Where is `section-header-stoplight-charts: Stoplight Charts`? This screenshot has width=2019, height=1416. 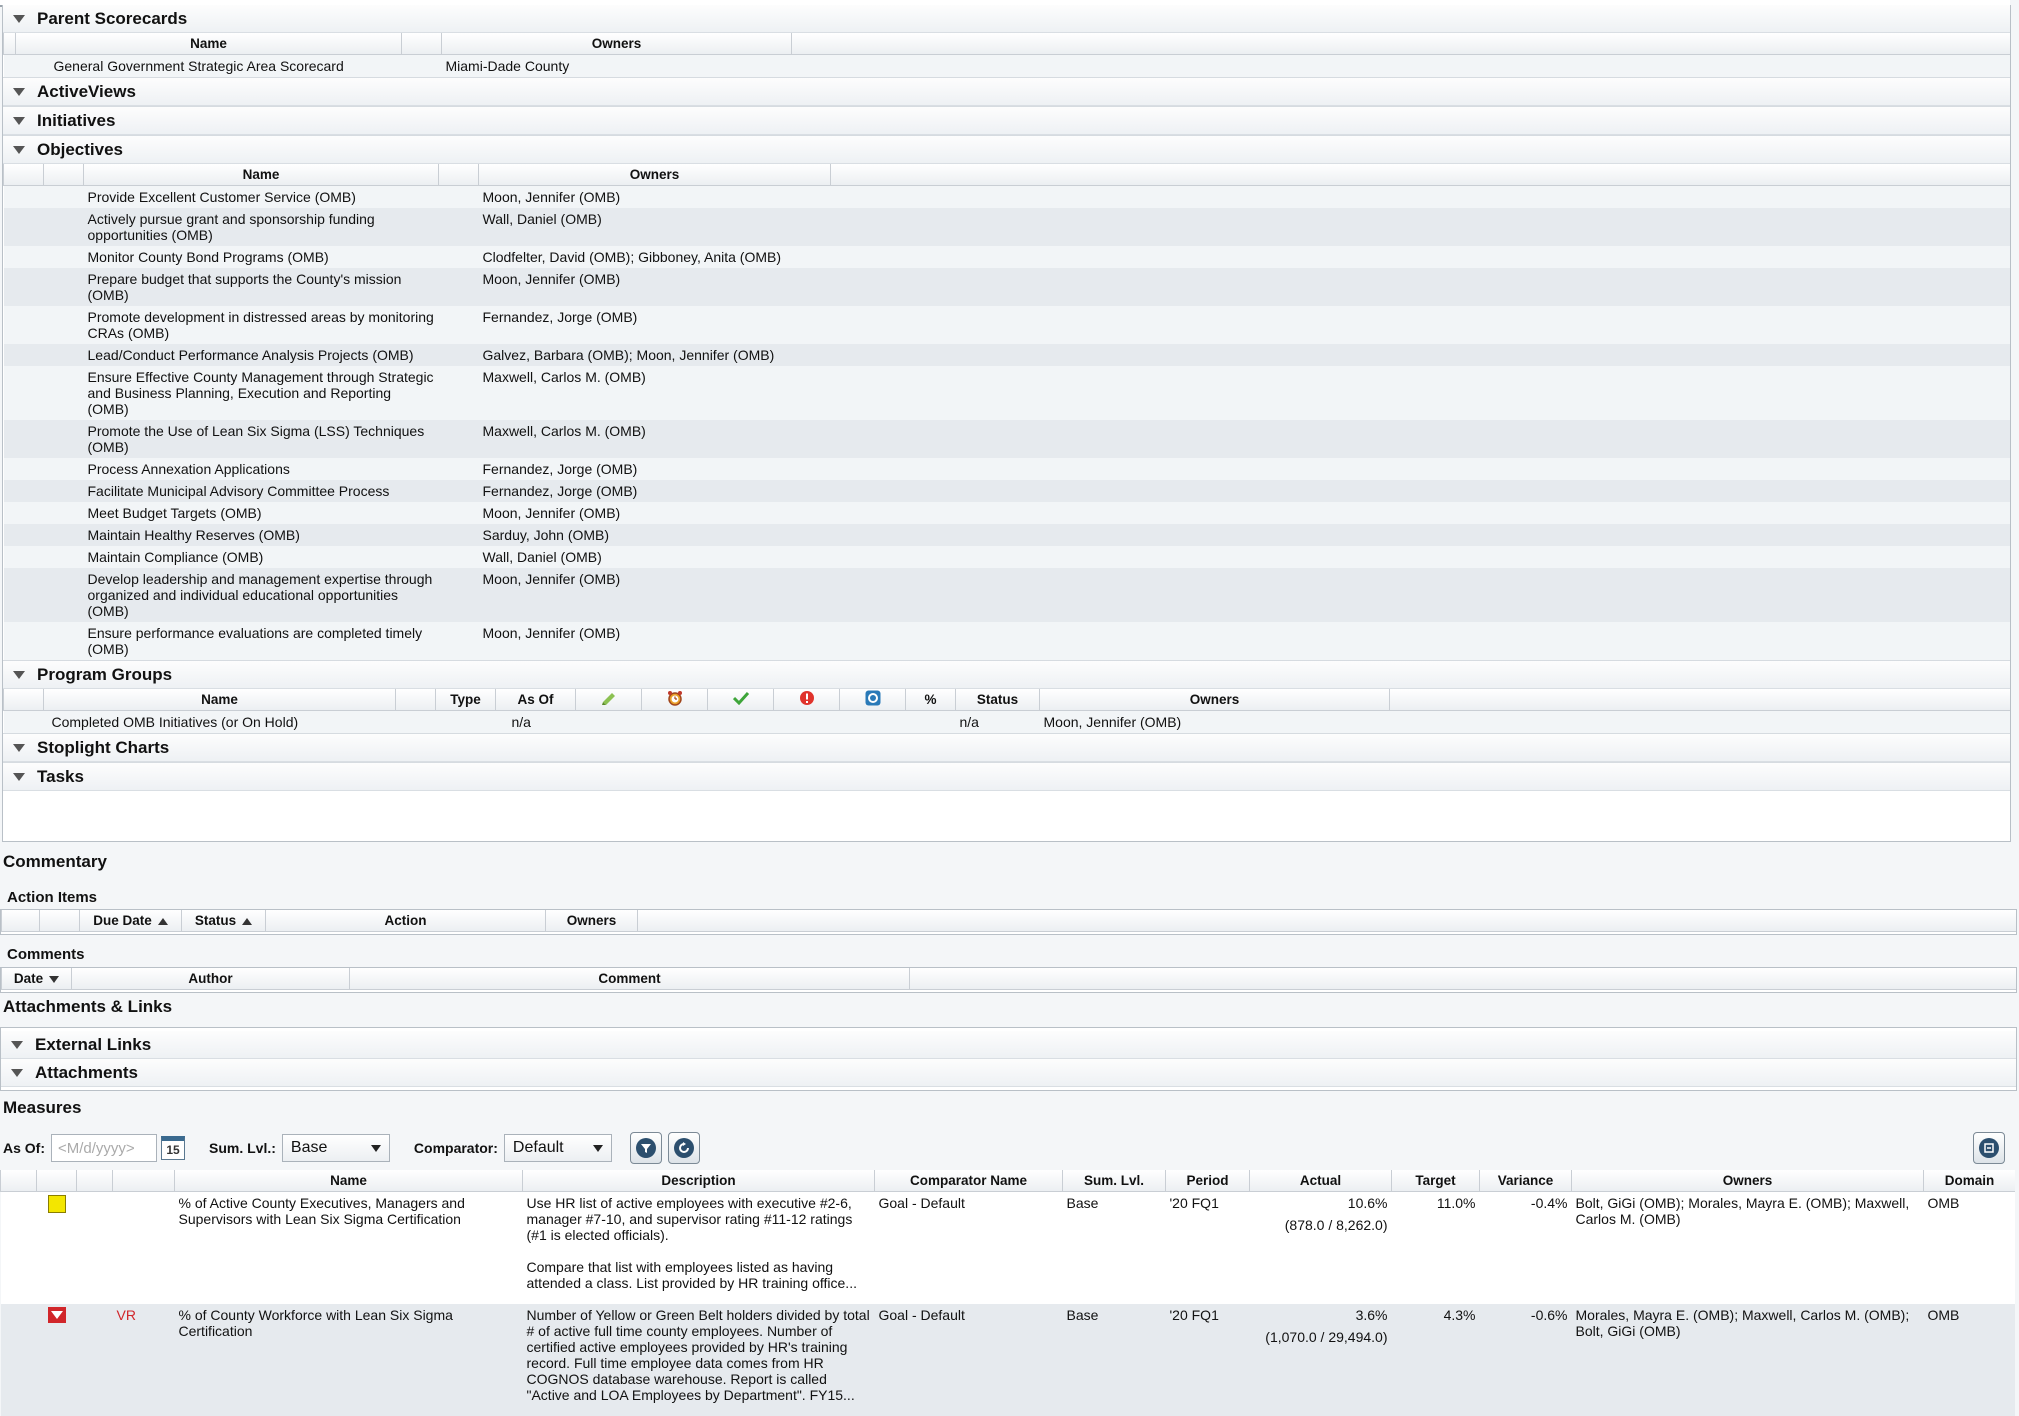 section-header-stoplight-charts: Stoplight Charts is located at coordinates (1006, 748).